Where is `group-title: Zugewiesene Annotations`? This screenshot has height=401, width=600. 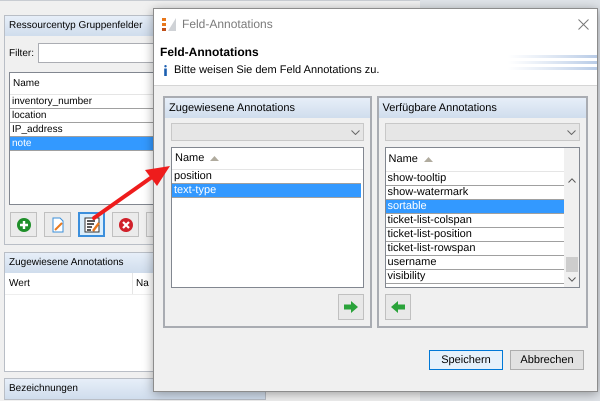 group-title: Zugewiesene Annotations is located at coordinates (267, 108).